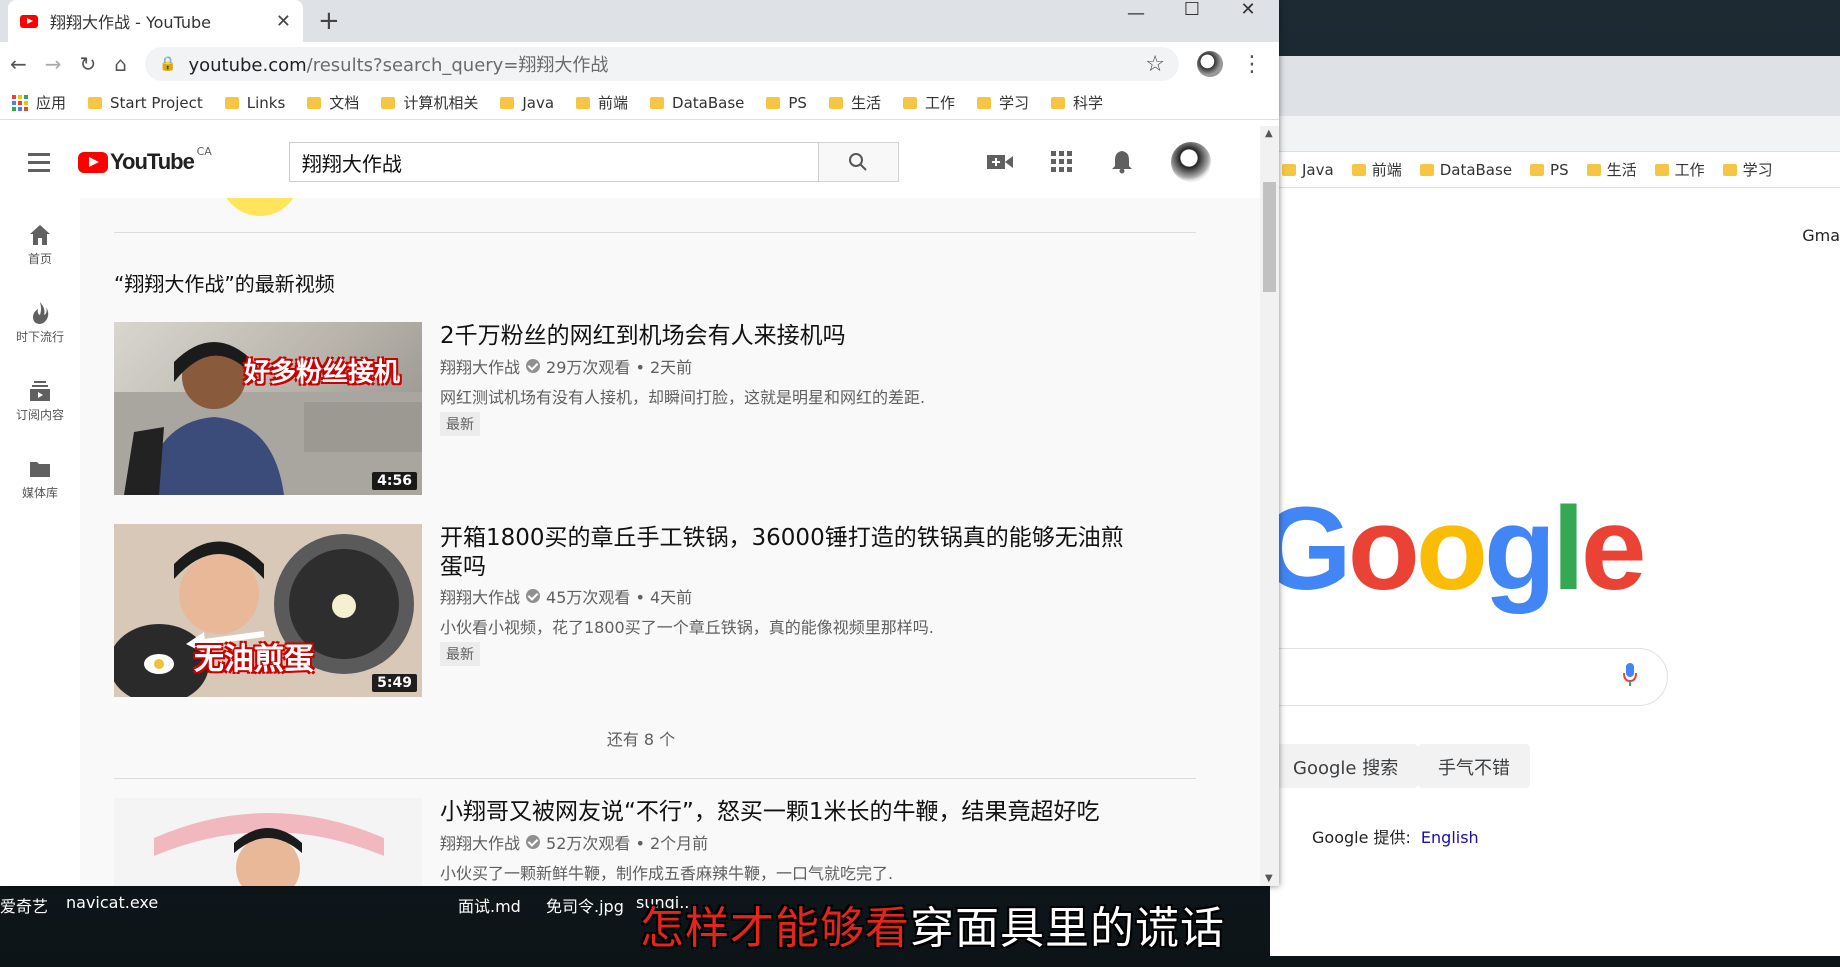  What do you see at coordinates (283, 21) in the screenshot?
I see `tab-close-icon: ✕` at bounding box center [283, 21].